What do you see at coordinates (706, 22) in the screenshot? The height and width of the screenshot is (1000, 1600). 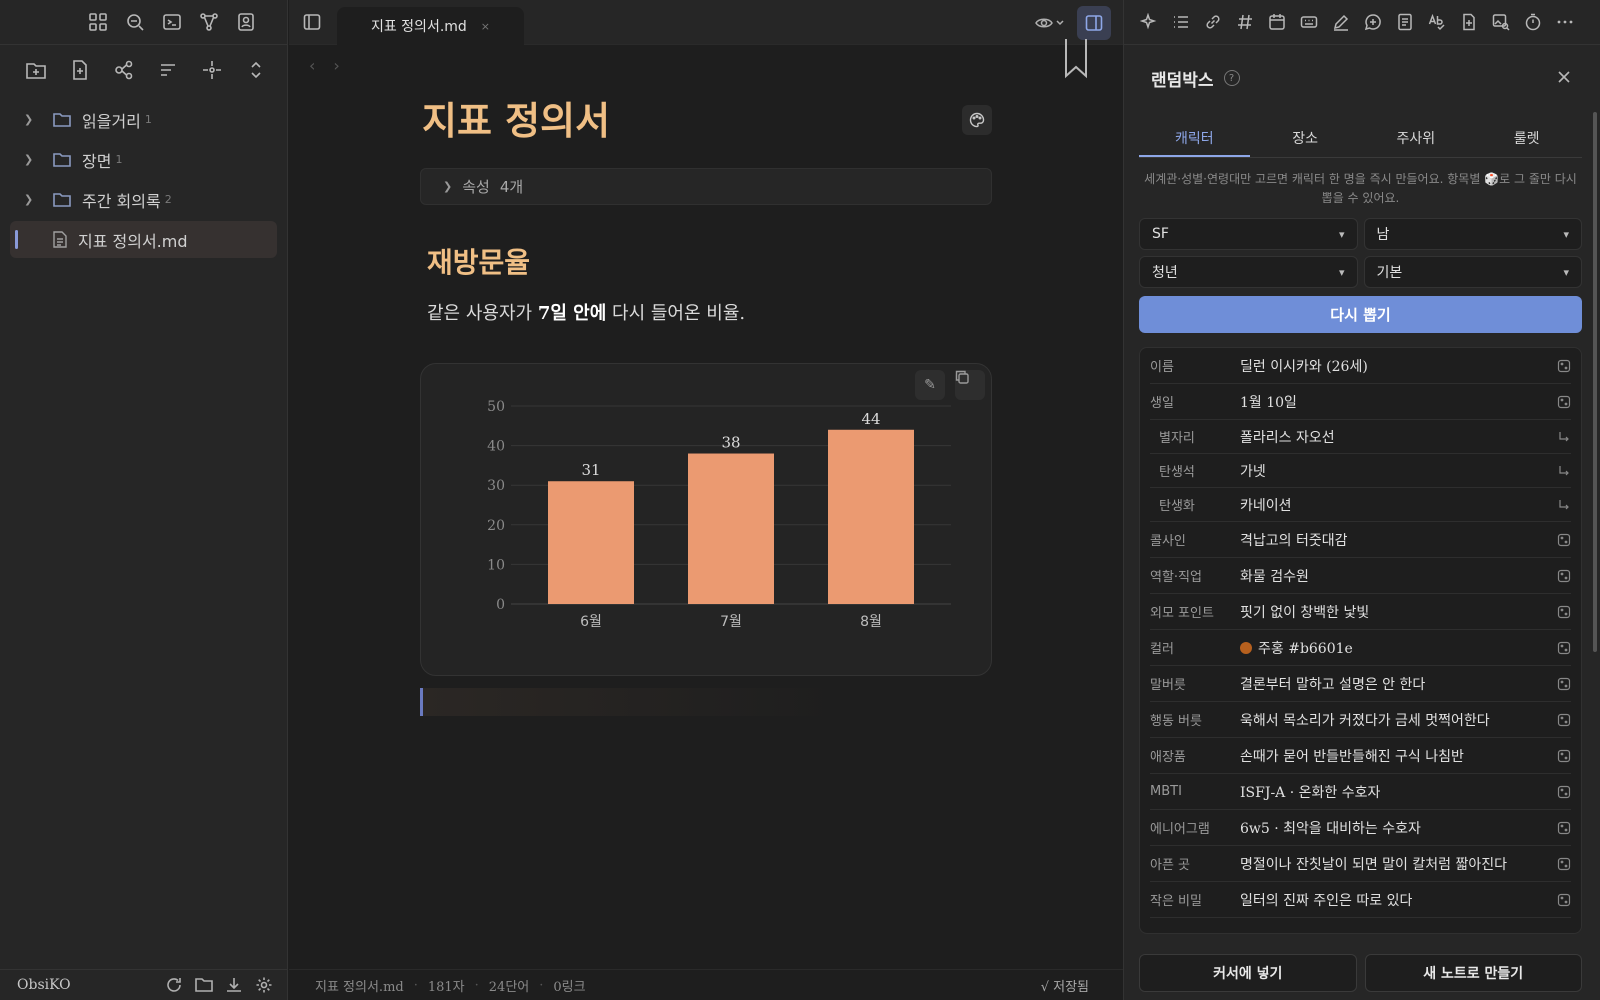 I see `tab-bar: 지표 정의서.md ×` at bounding box center [706, 22].